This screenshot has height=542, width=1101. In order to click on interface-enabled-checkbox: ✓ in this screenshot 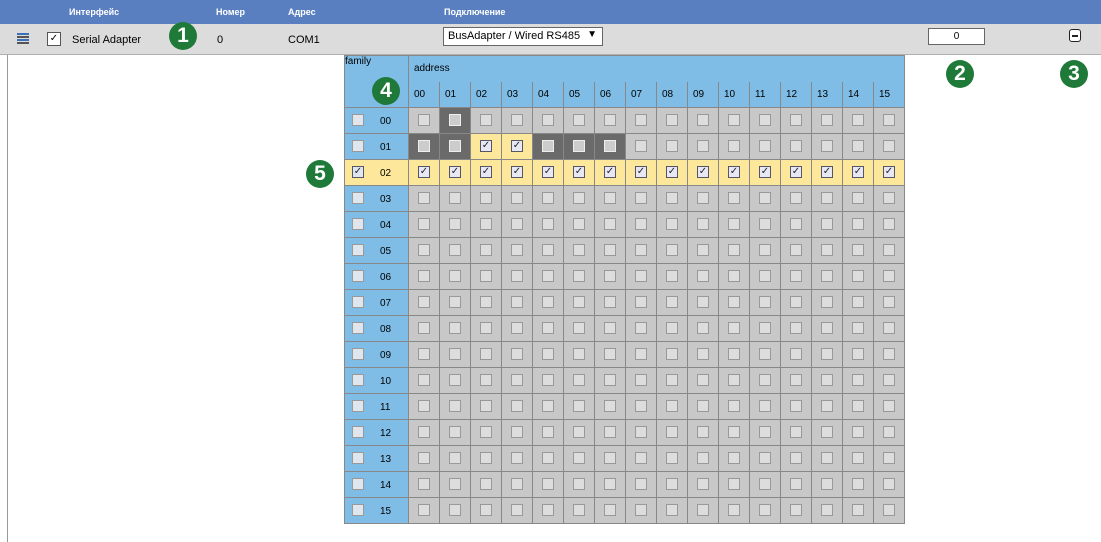, I will do `click(54, 39)`.